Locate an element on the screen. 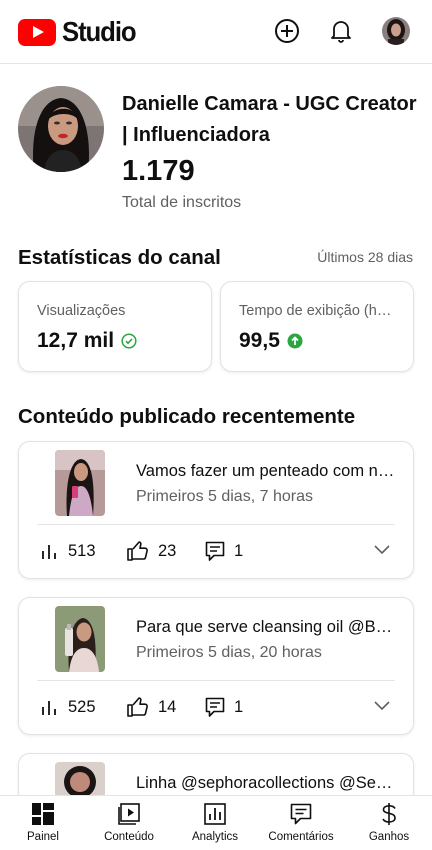 Image resolution: width=432 pixels, height=850 pixels. account-avatar is located at coordinates (396, 31).